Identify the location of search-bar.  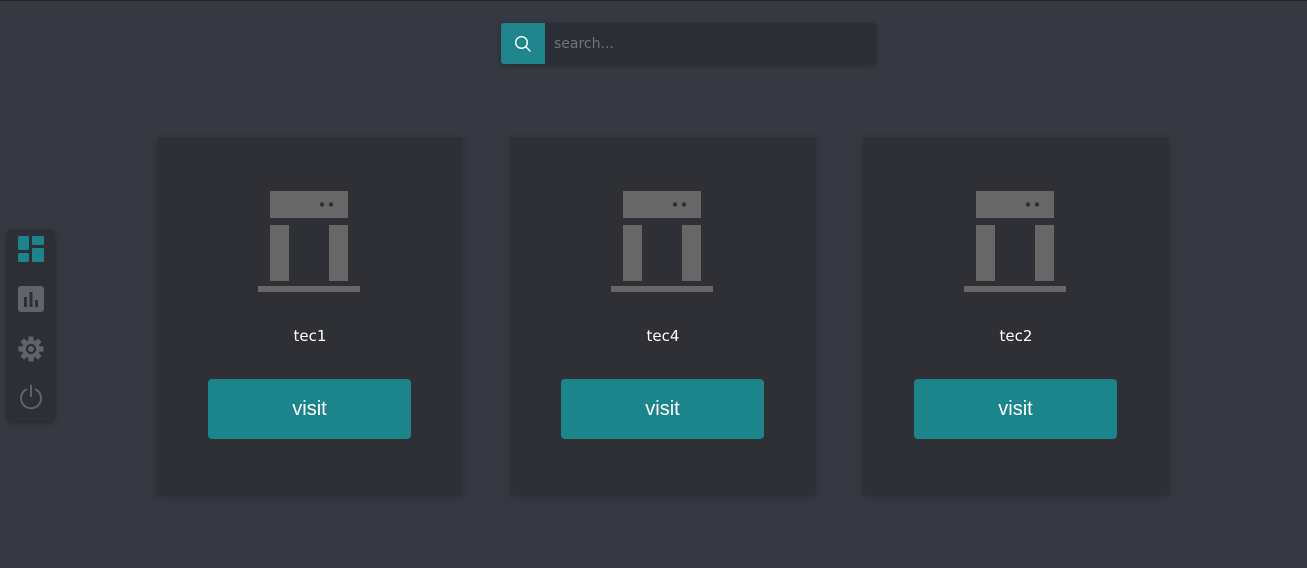
(688, 43).